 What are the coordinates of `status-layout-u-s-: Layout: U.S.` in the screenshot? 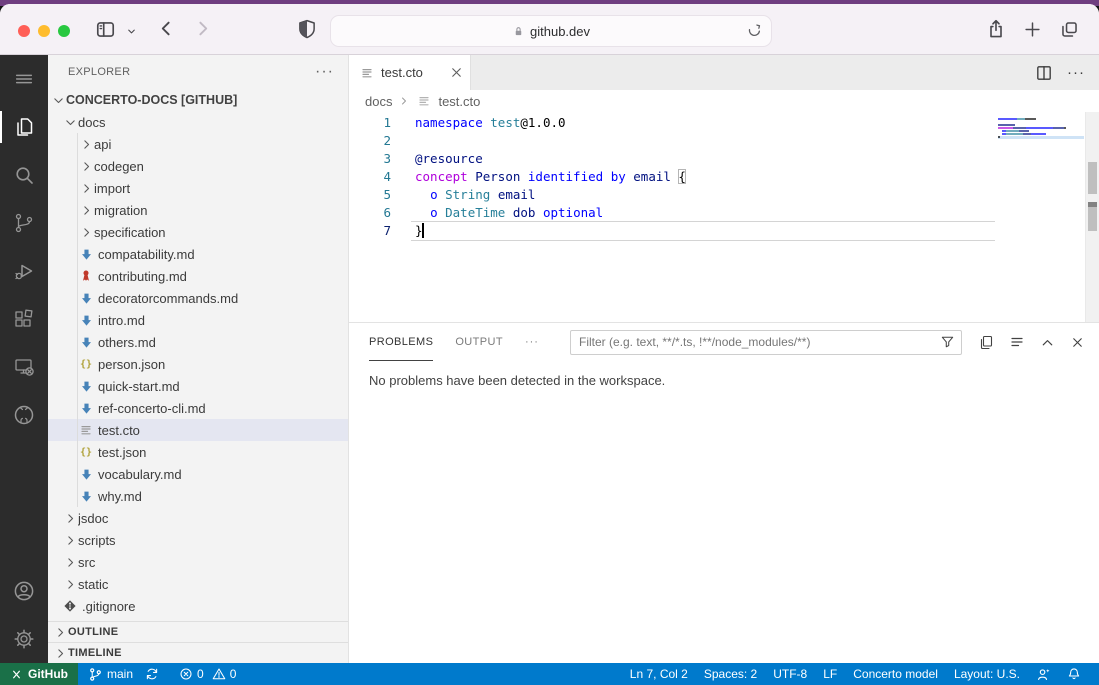 It's located at (987, 674).